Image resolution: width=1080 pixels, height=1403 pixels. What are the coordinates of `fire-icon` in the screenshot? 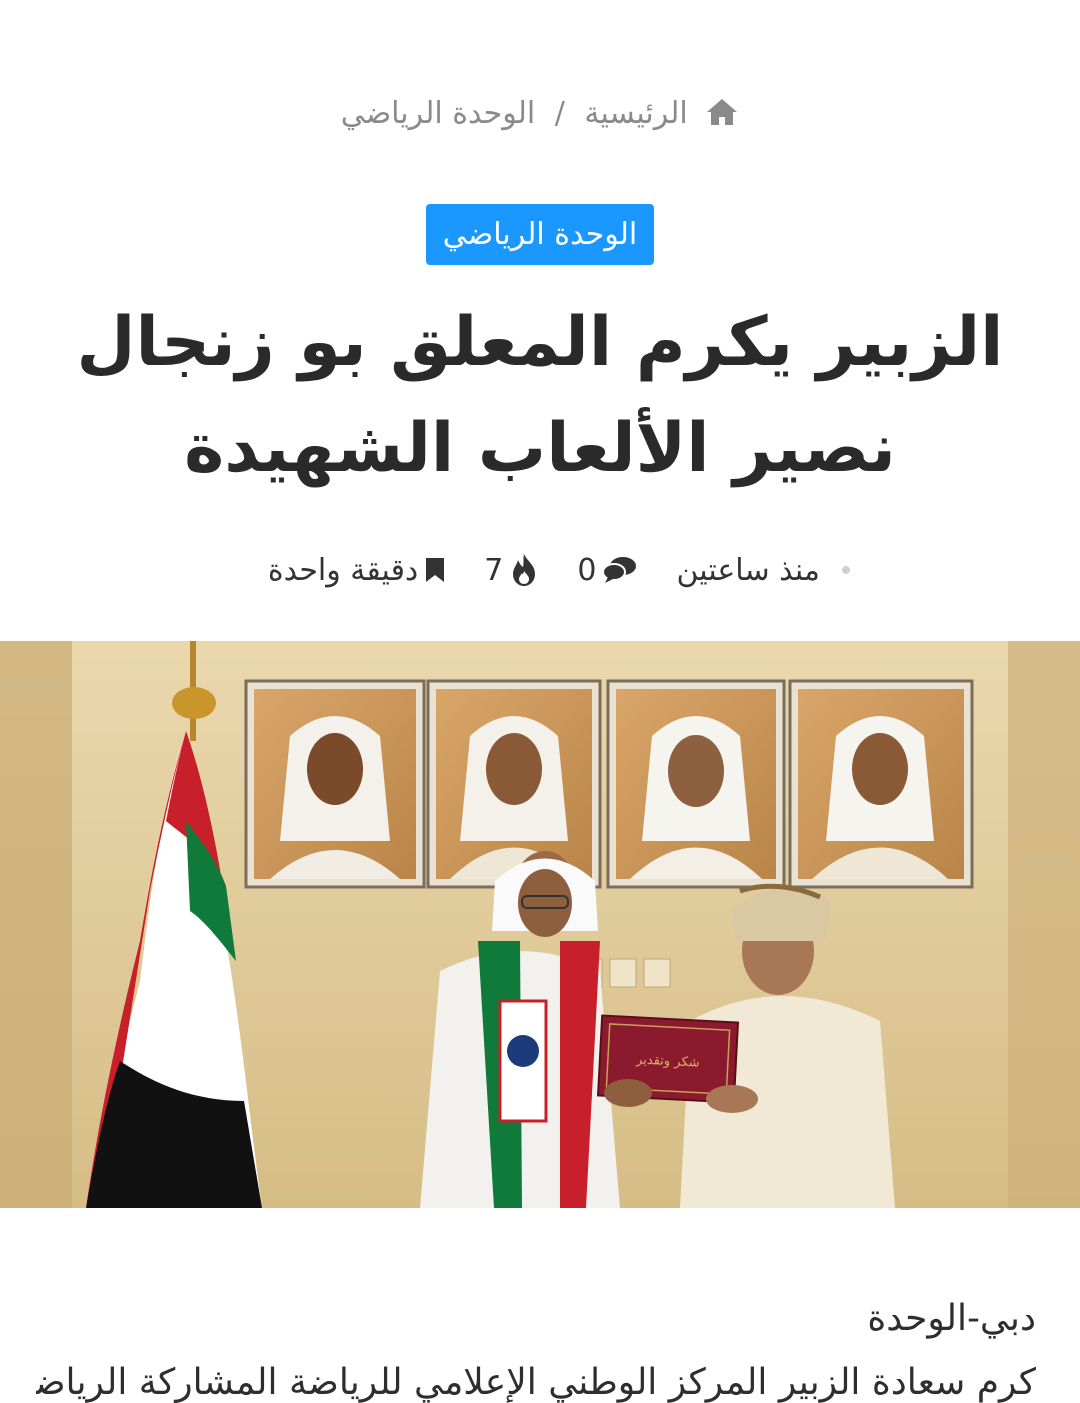 It's located at (524, 570).